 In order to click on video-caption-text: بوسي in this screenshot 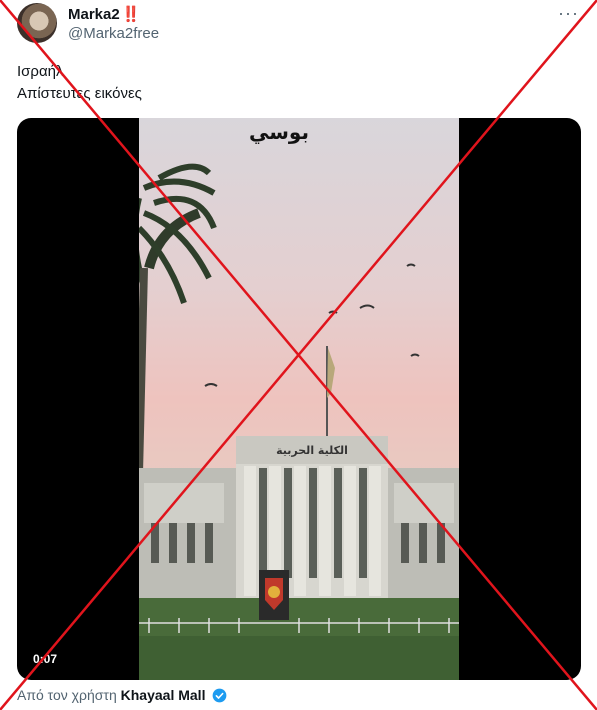, I will do `click(279, 132)`.